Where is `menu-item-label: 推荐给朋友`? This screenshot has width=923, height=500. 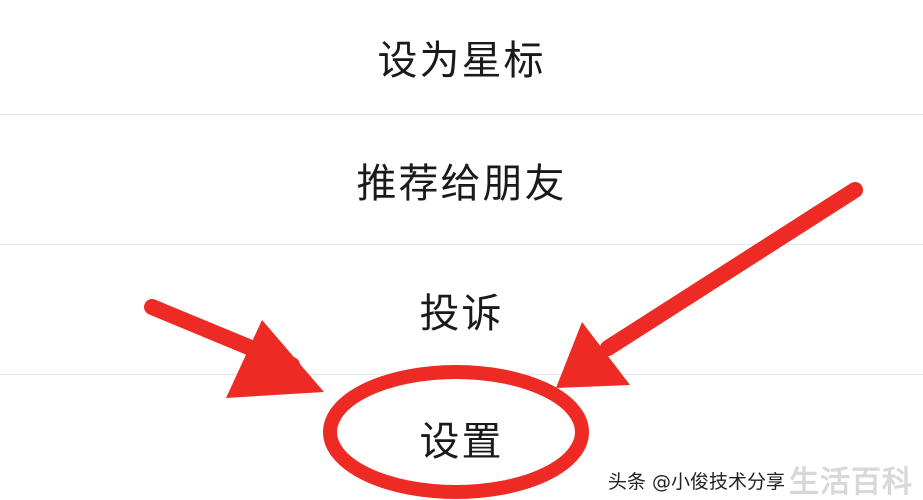
menu-item-label: 推荐给朋友 is located at coordinates (461, 183).